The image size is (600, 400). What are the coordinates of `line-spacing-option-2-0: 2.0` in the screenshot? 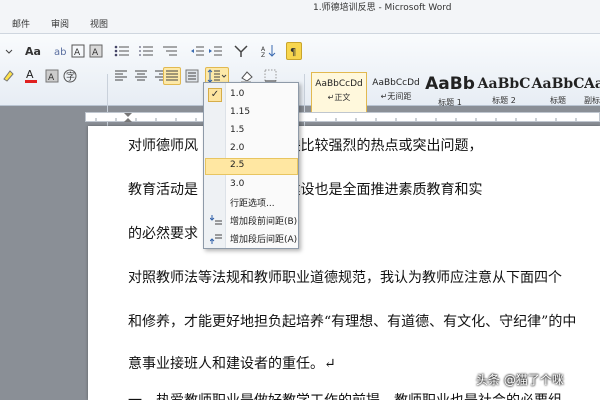 It's located at (251, 149).